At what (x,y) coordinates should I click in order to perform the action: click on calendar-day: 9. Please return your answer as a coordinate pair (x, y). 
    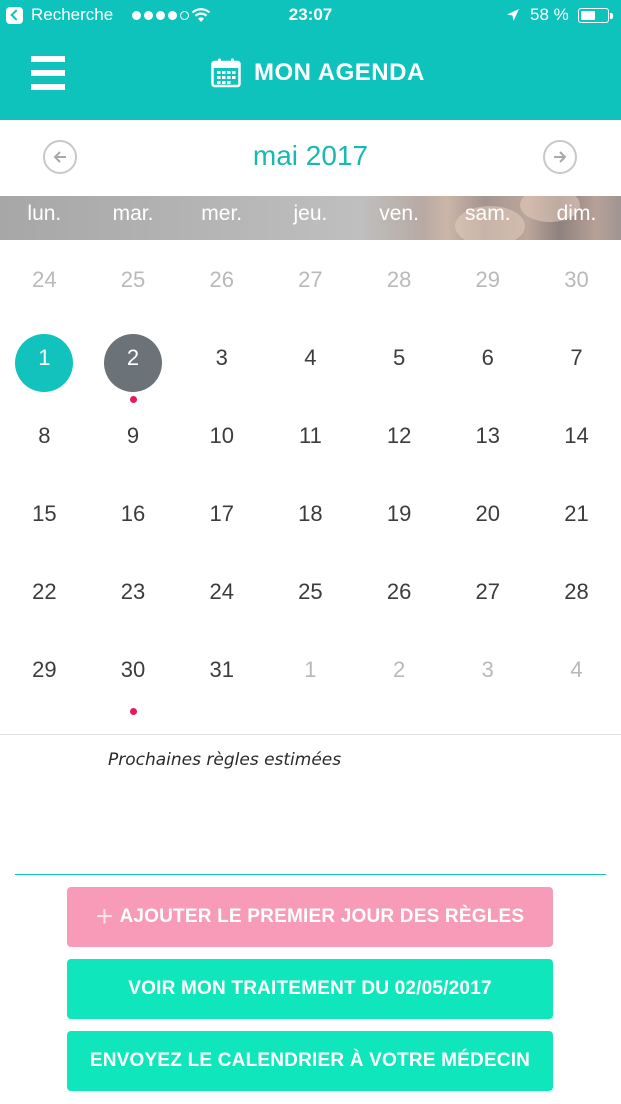
    Looking at the image, I should click on (133, 440).